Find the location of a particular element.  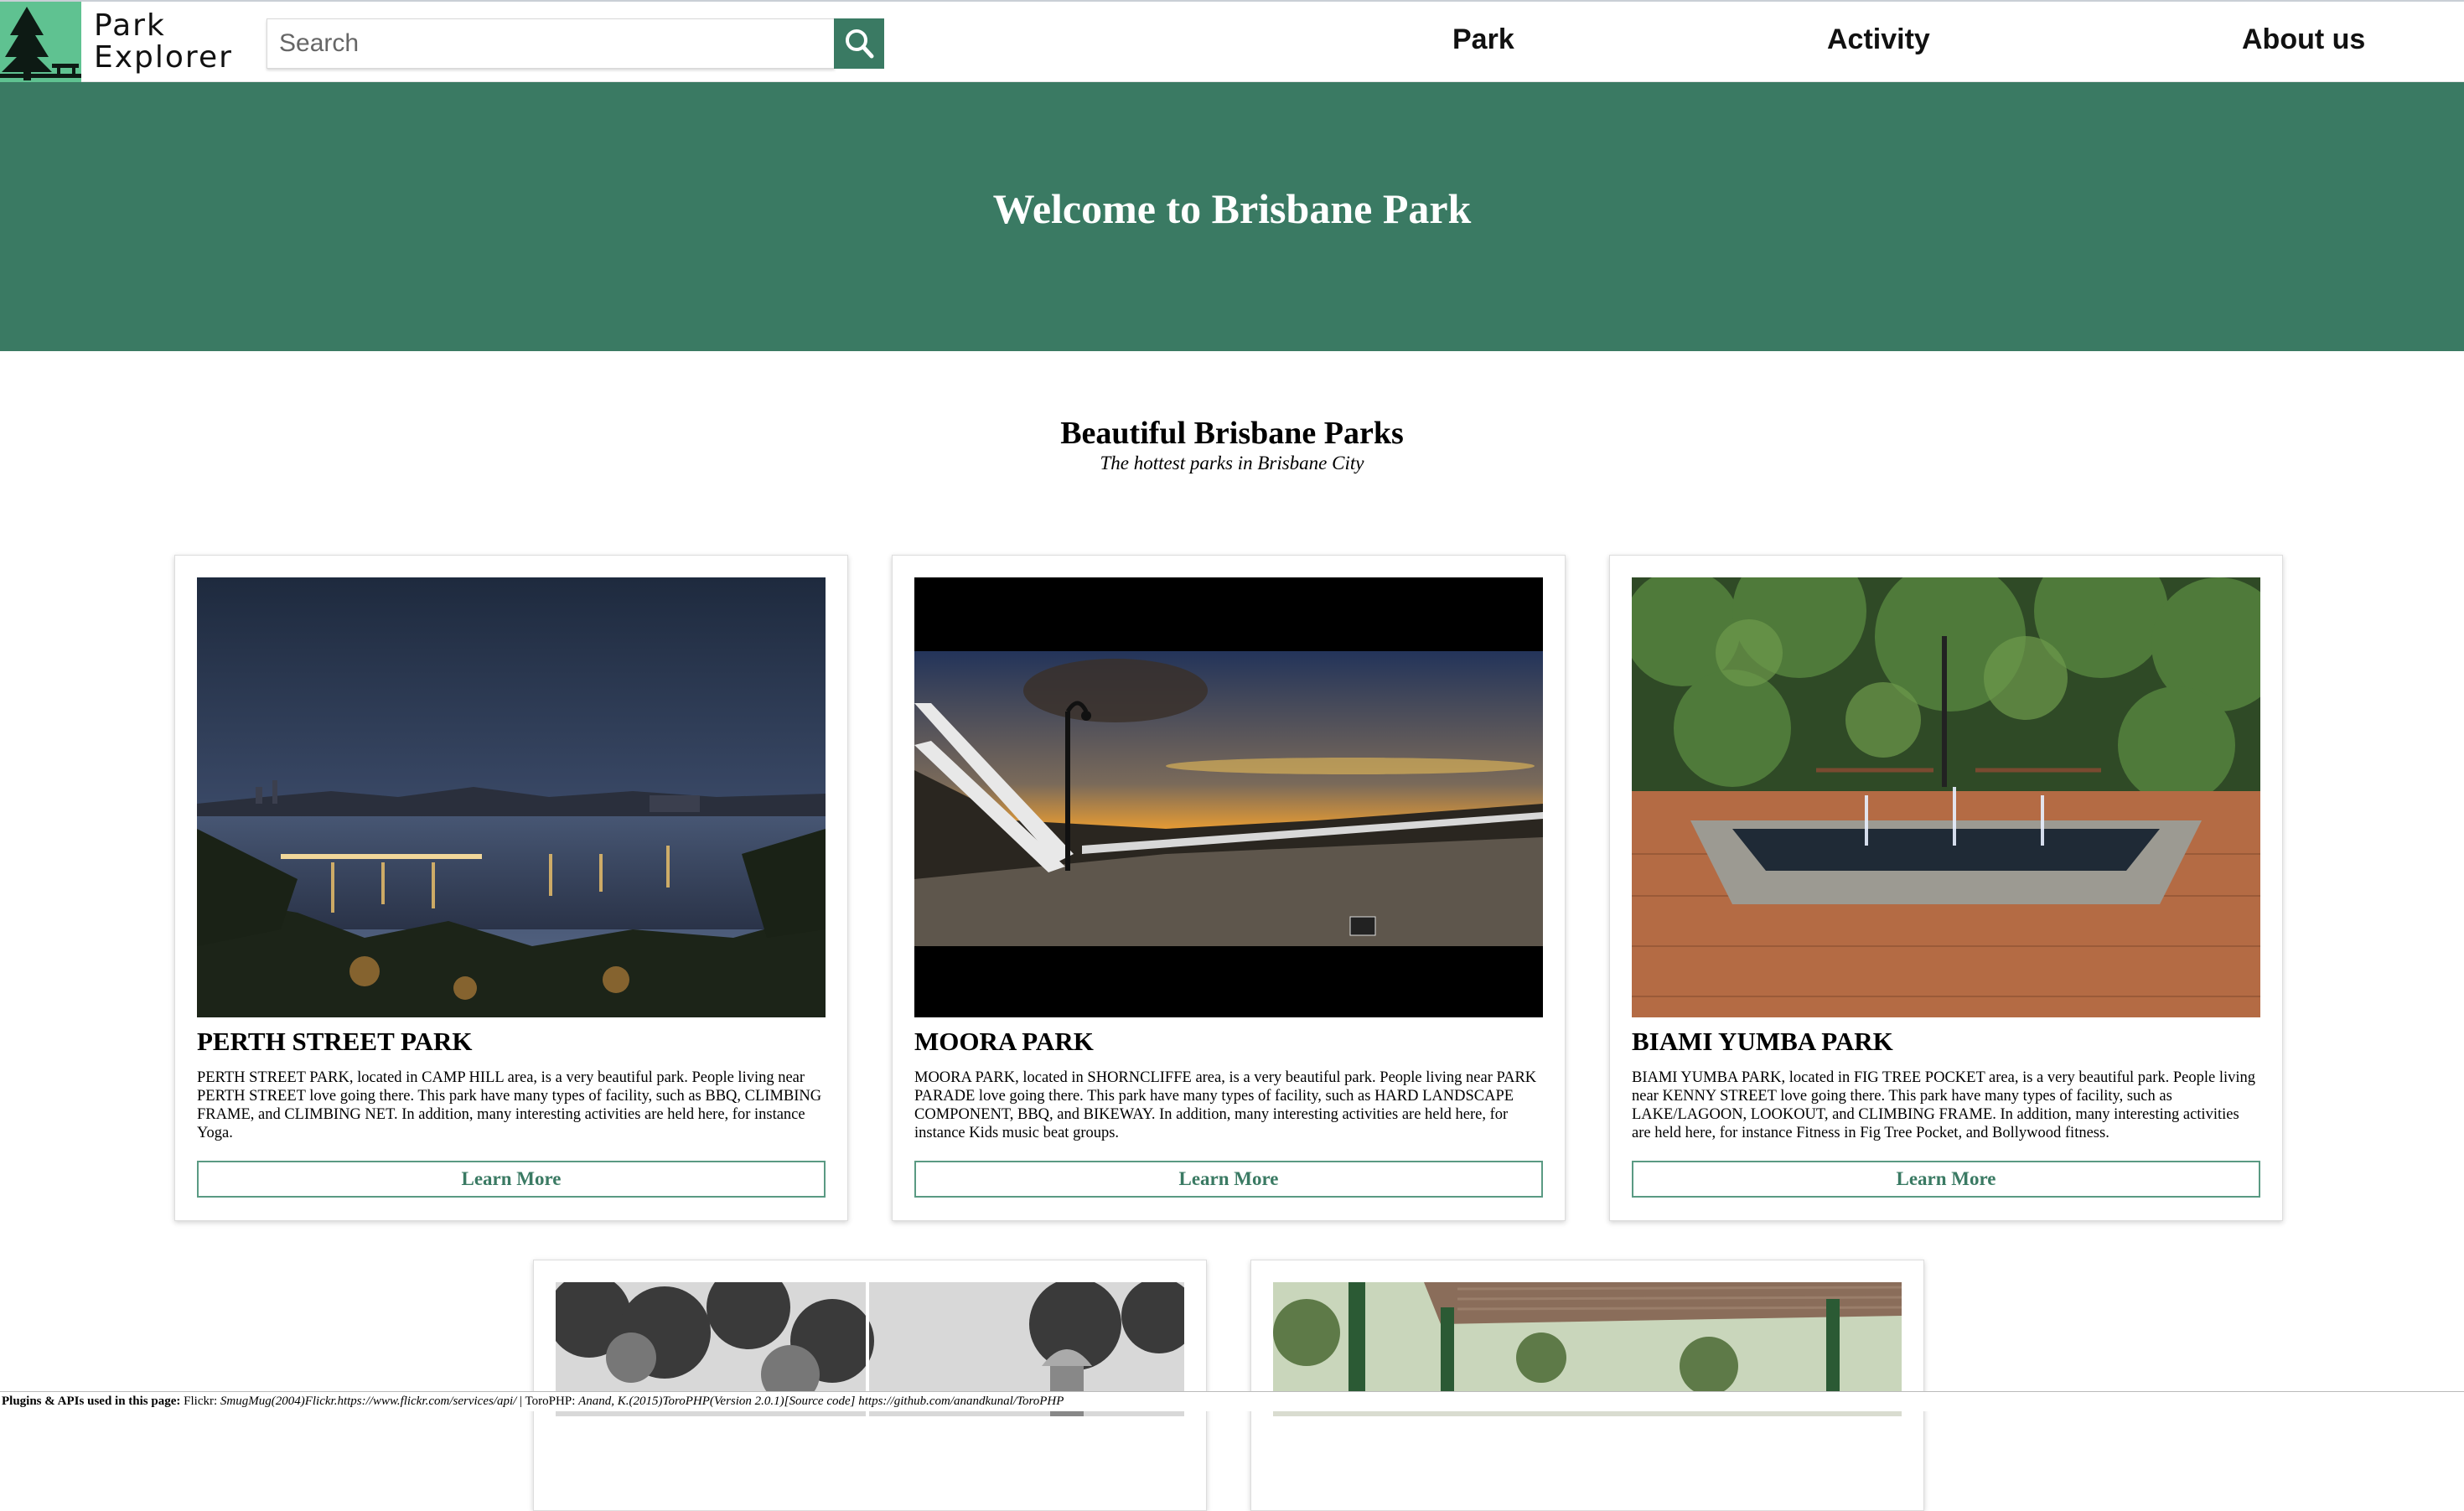

hero-title: Welcome to Brisbane Park is located at coordinates (1232, 208).